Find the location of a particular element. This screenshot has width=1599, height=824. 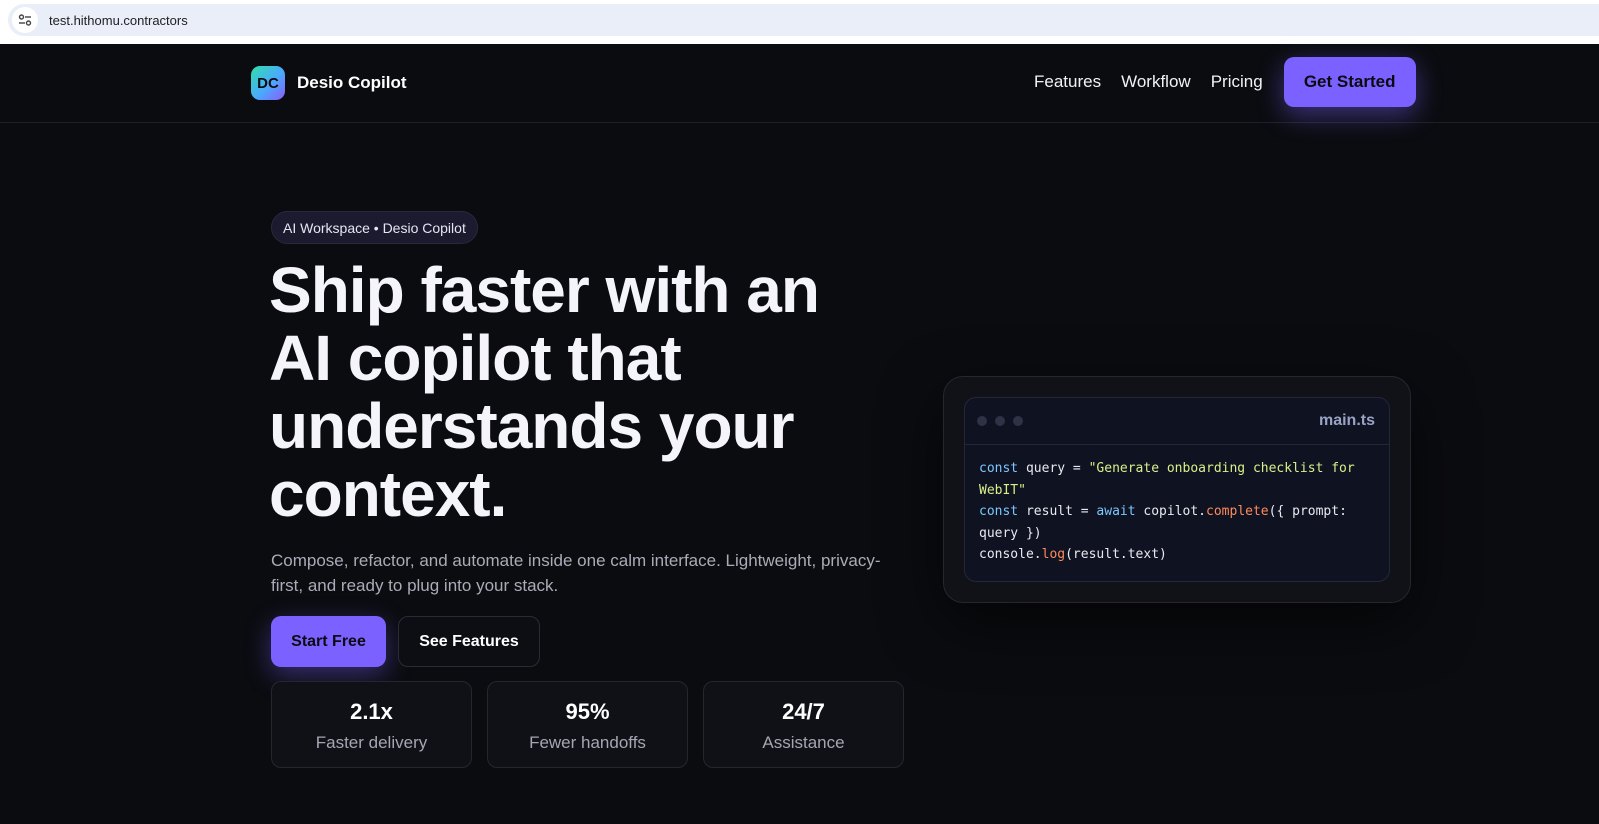

stat-value: 95% is located at coordinates (587, 711).